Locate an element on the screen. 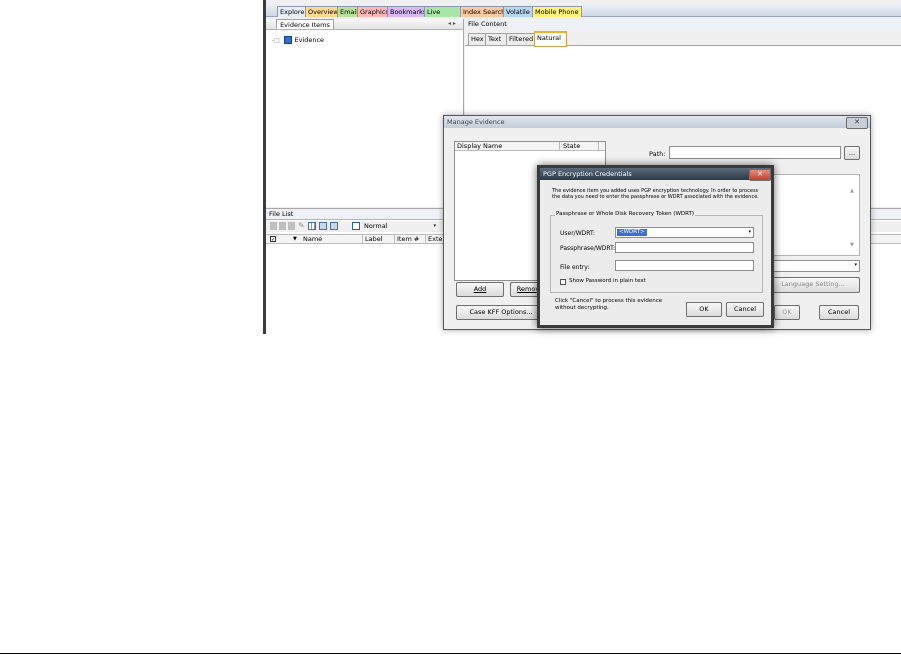 This screenshot has height=655, width=901. manage-evidence-title: Manage Evidence ✕ is located at coordinates (657, 122).